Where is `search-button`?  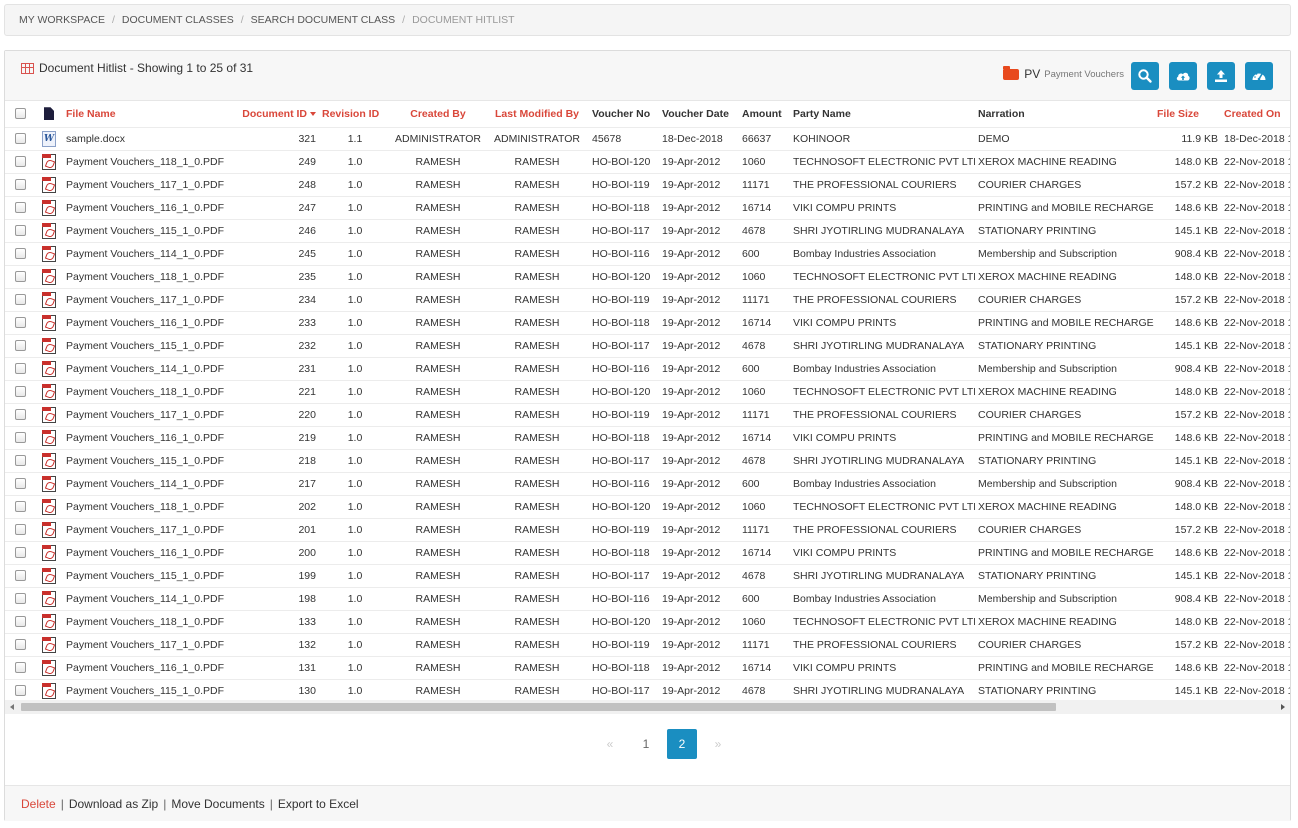
search-button is located at coordinates (1145, 76).